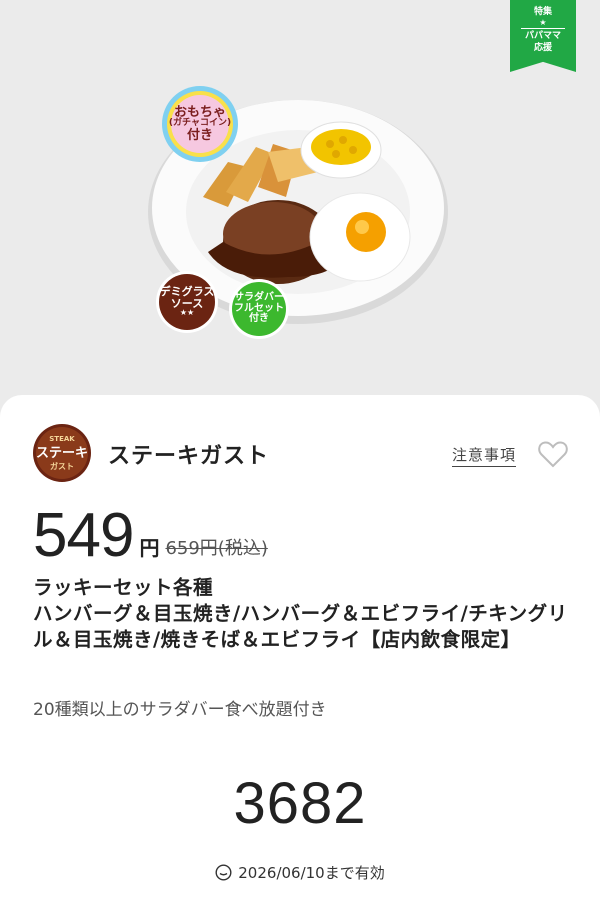 This screenshot has width=600, height=900. Describe the element at coordinates (259, 309) in the screenshot. I see `salad-bar-badge: サラダバー フルセット 付き` at that location.